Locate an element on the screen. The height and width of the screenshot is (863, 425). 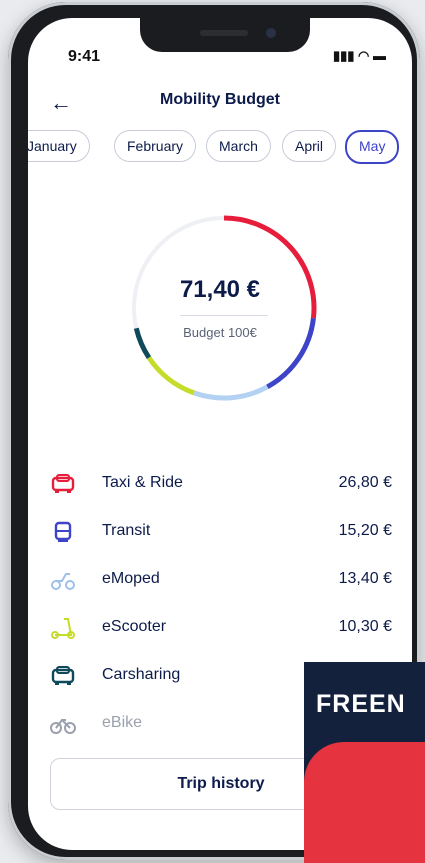
scooter-icon is located at coordinates (63, 628).